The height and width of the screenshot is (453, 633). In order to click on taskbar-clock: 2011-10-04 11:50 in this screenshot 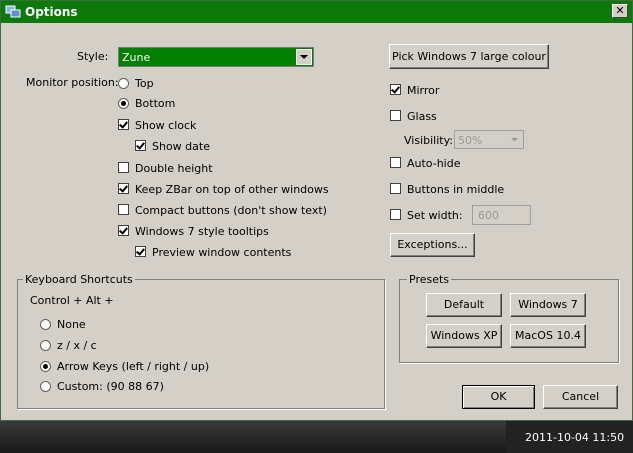, I will do `click(569, 437)`.